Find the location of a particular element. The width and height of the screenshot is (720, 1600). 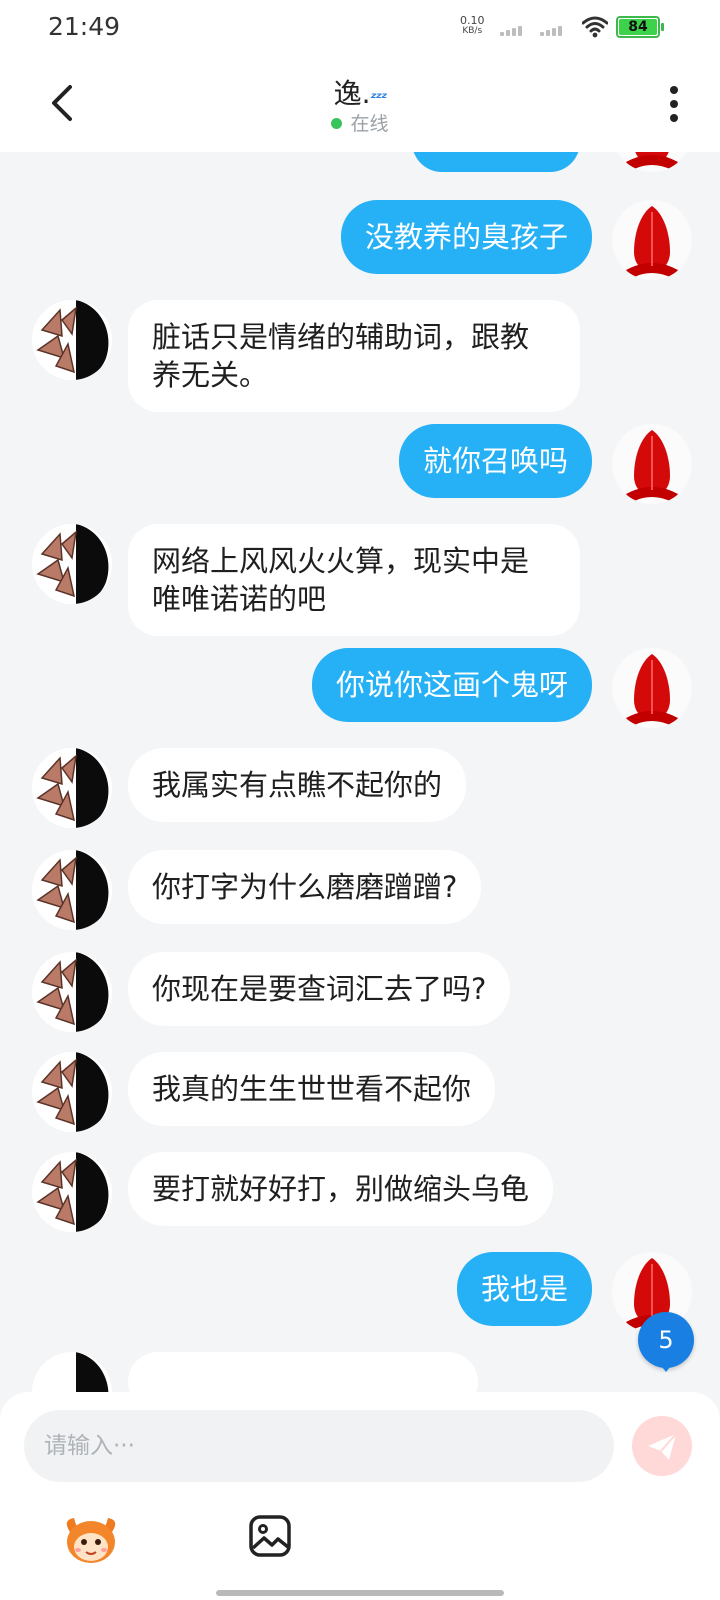

message-bubble-outgoing: 就你召唤吗 is located at coordinates (495, 461).